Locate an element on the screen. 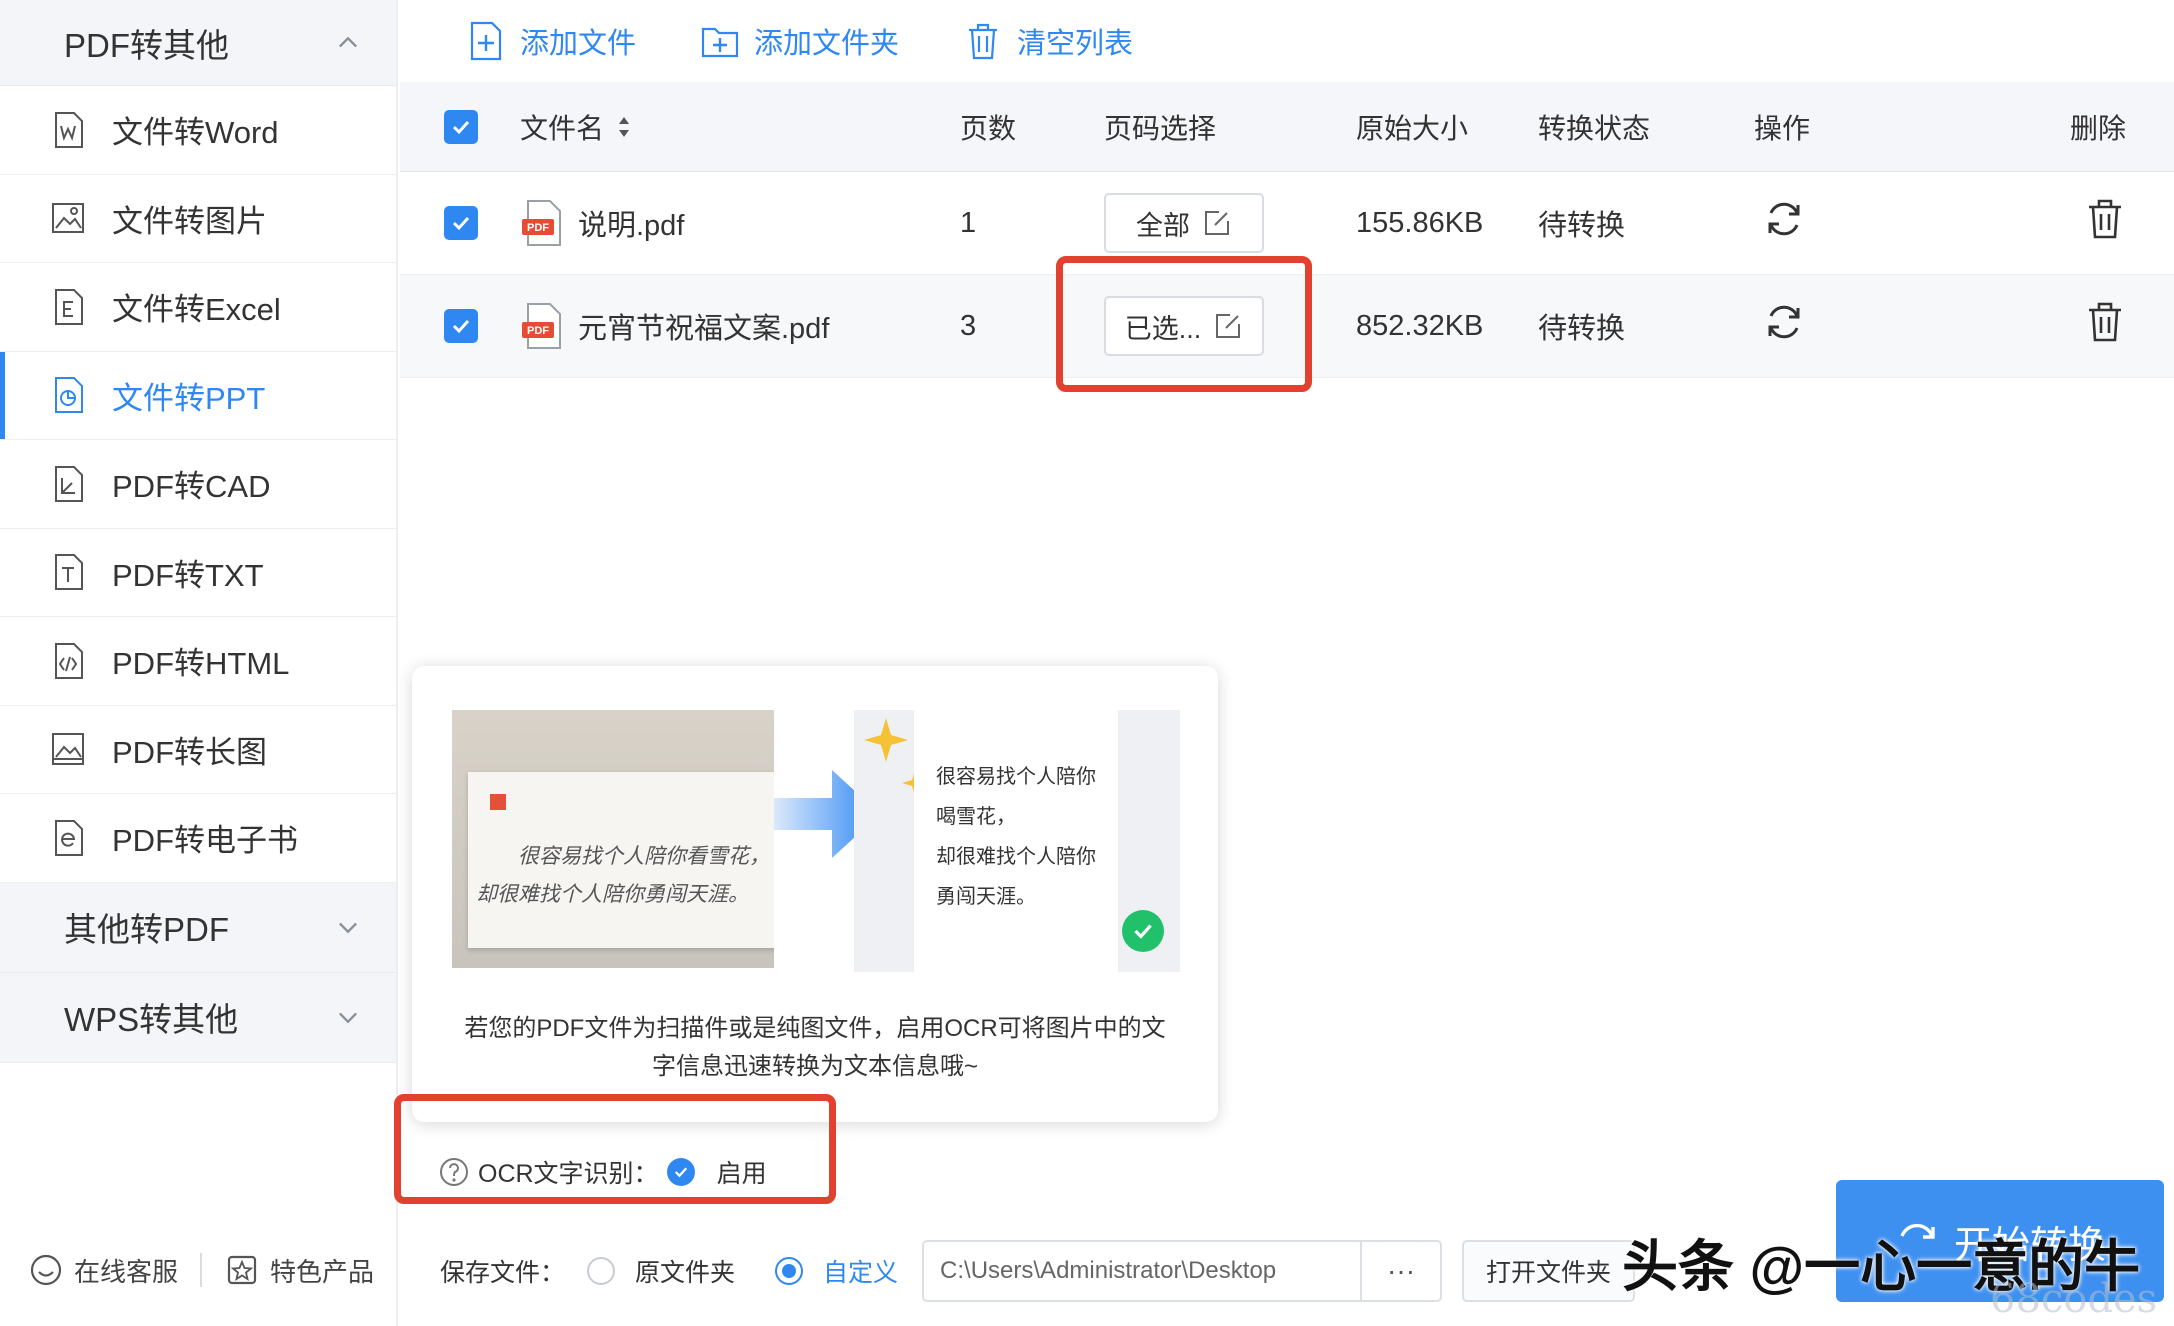  sort-icon is located at coordinates (624, 126).